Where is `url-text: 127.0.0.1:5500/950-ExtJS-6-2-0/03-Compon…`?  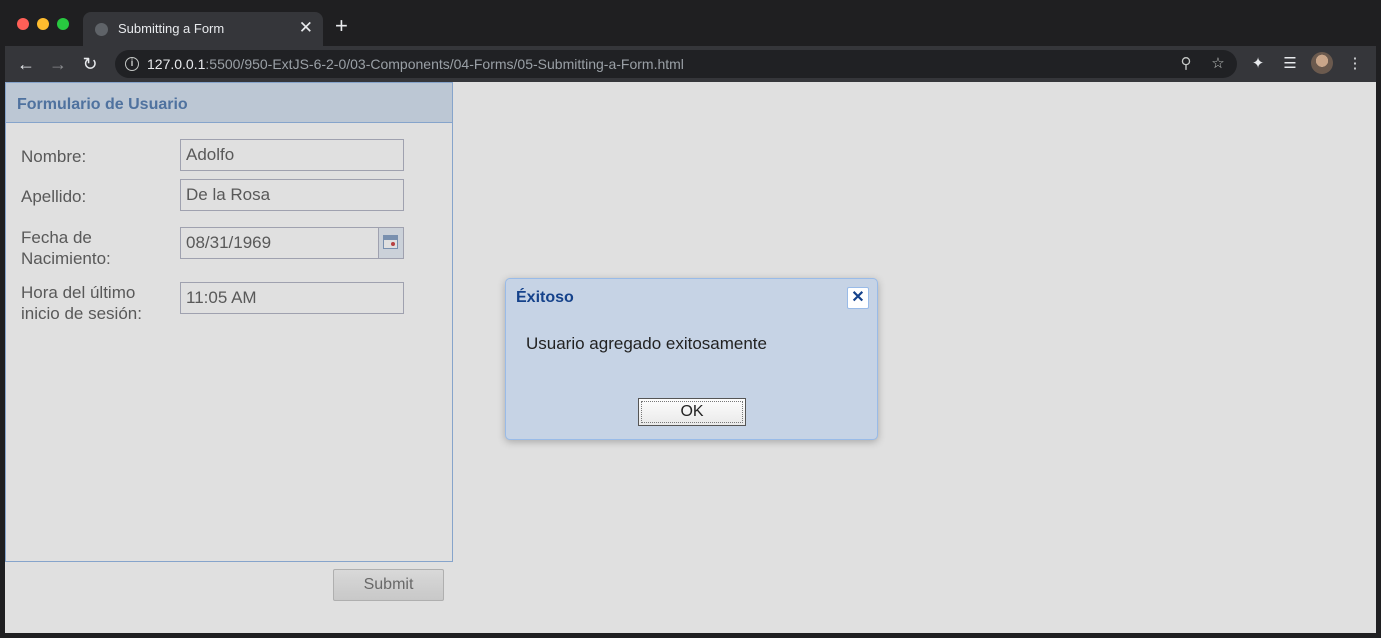
url-text: 127.0.0.1:5500/950-ExtJS-6-2-0/03-Compon… is located at coordinates (415, 64).